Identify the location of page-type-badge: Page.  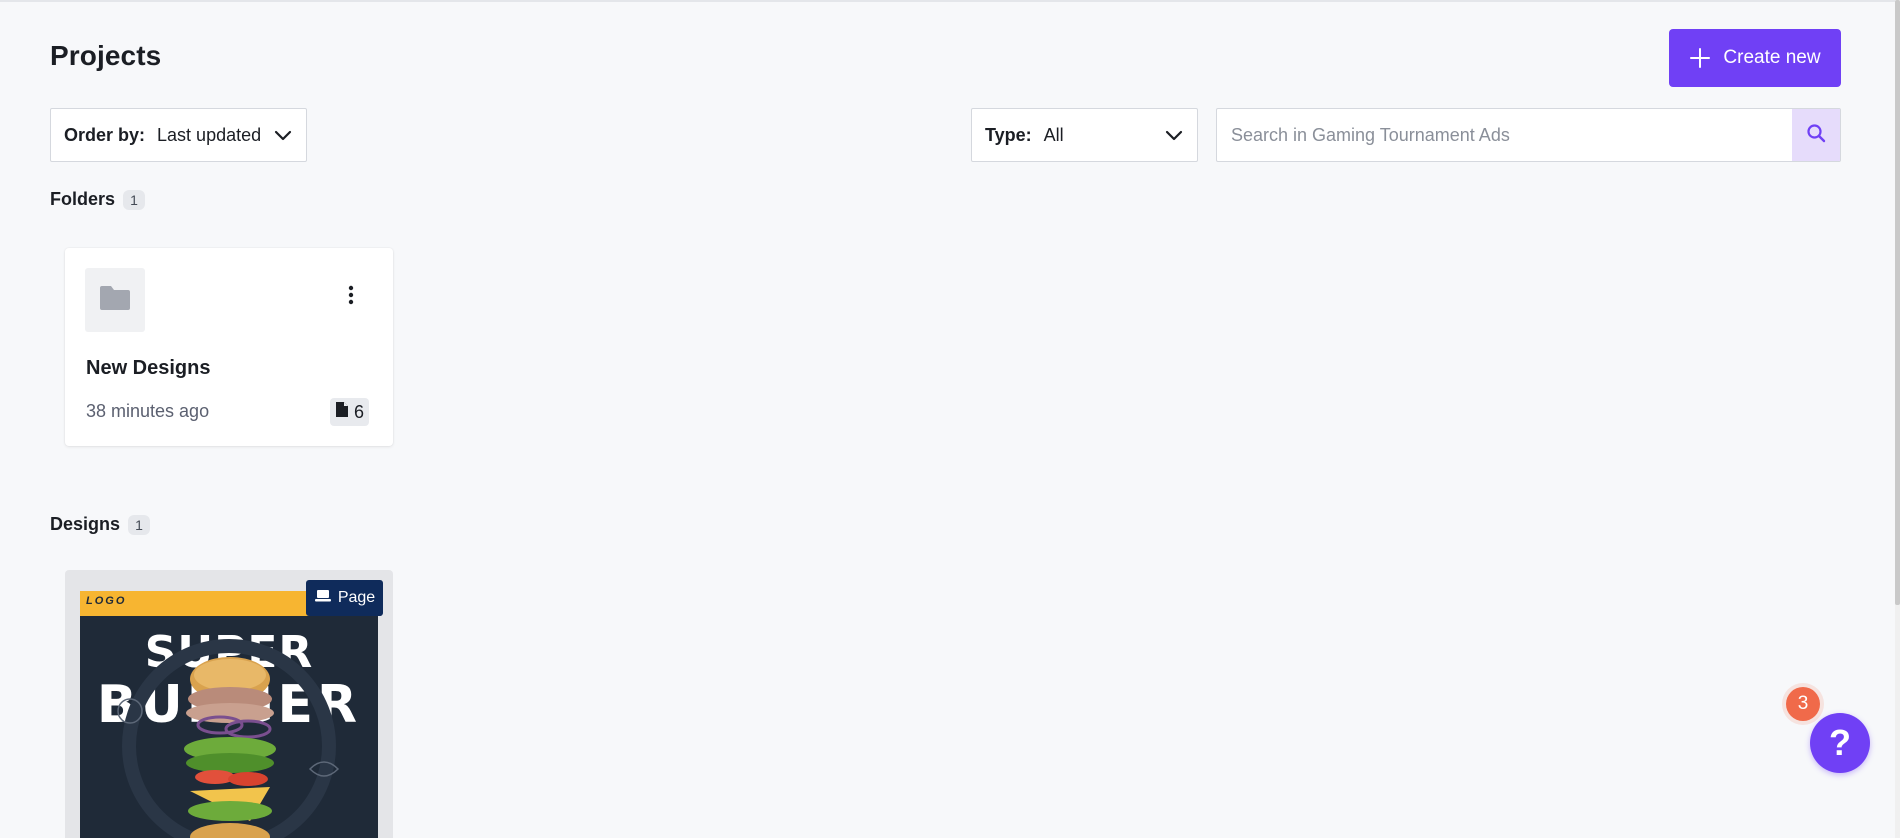
(344, 598).